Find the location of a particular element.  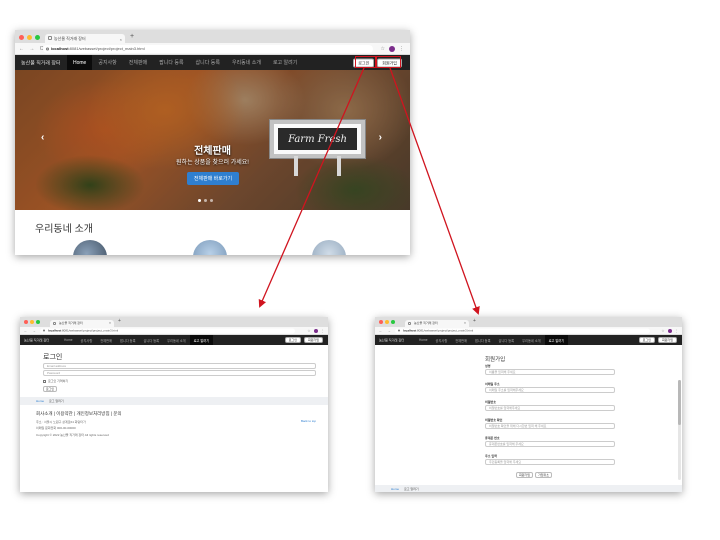

annotation-arrows is located at coordinates (369, 191).